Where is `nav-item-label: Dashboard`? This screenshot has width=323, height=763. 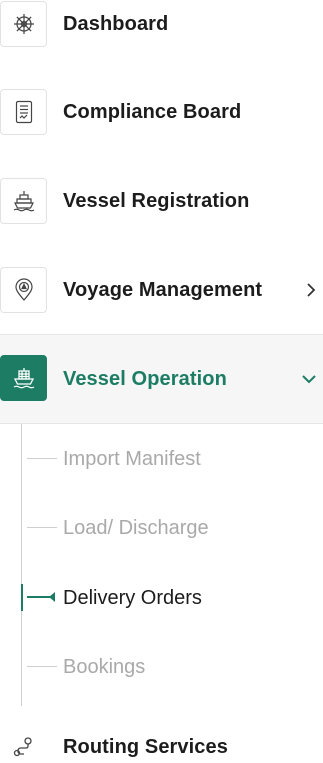
nav-item-label: Dashboard is located at coordinates (116, 23).